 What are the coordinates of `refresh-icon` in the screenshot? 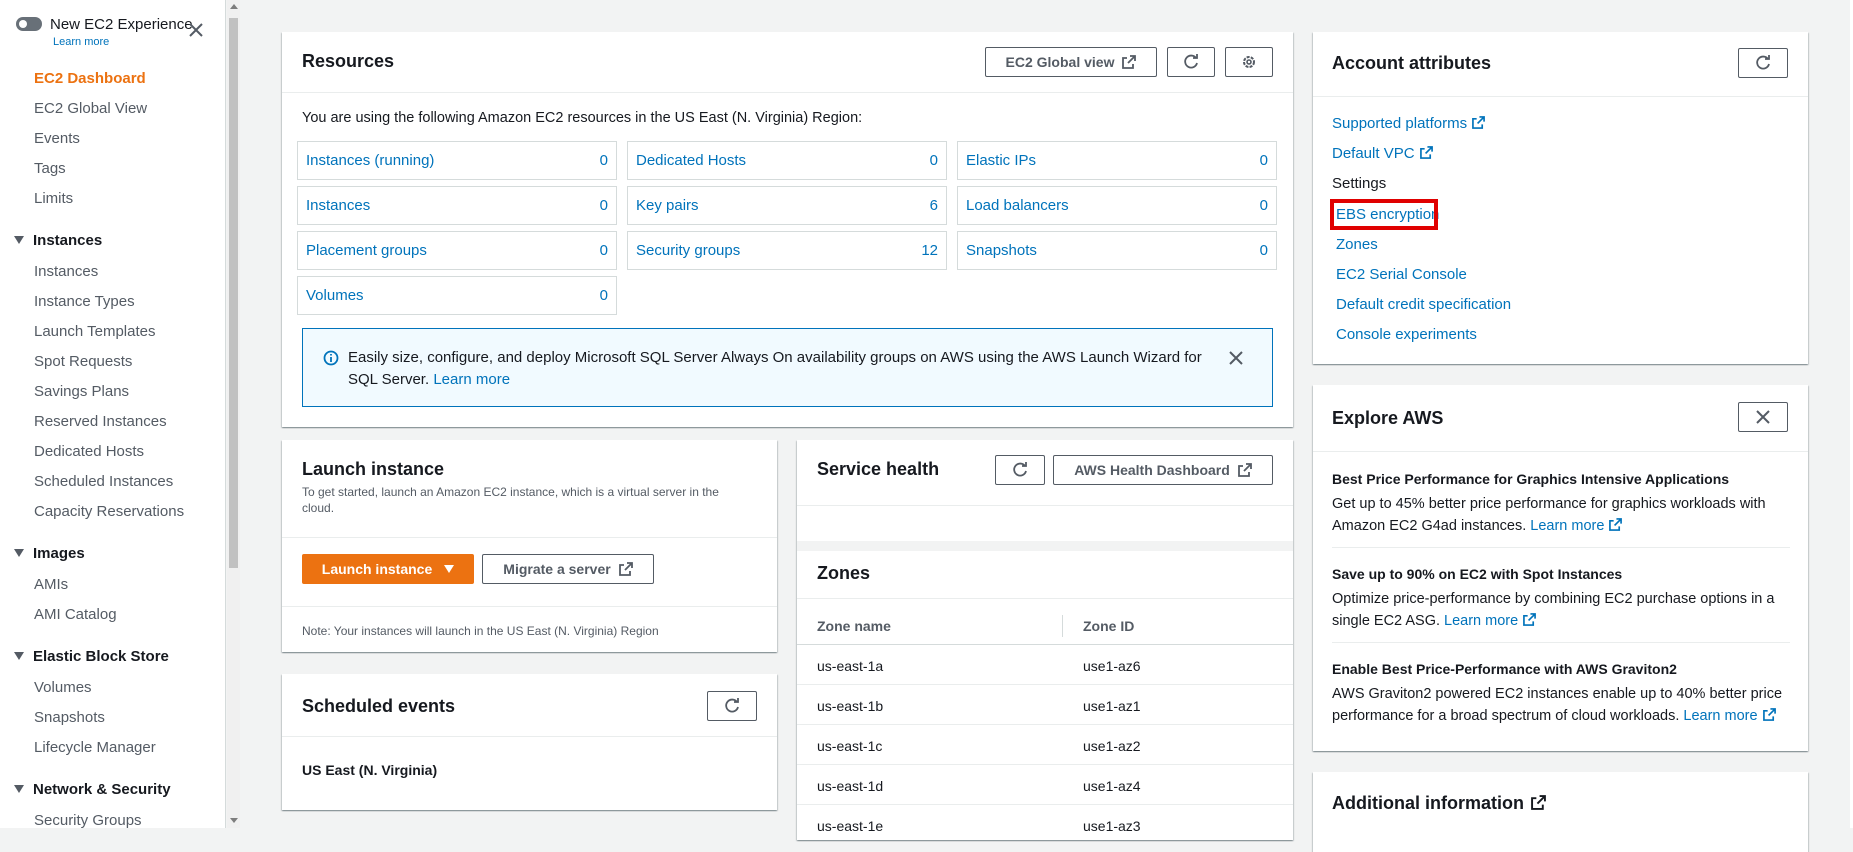 It's located at (1763, 62).